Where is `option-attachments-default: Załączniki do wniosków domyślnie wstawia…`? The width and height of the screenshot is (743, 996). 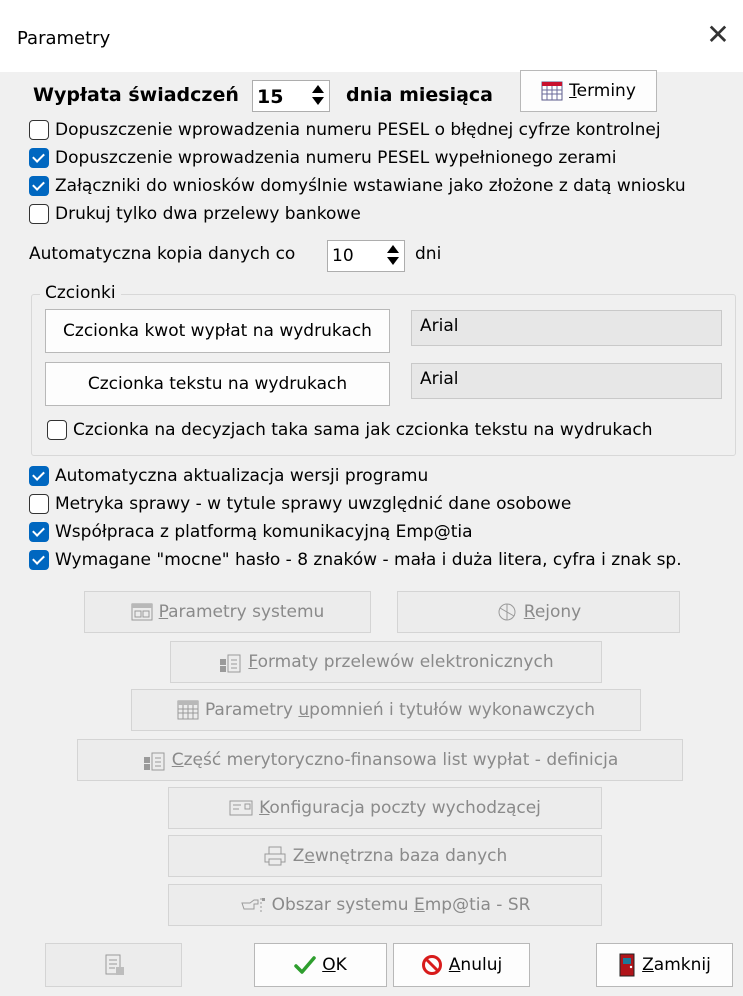 option-attachments-default: Załączniki do wniosków domyślnie wstawia… is located at coordinates (357, 186).